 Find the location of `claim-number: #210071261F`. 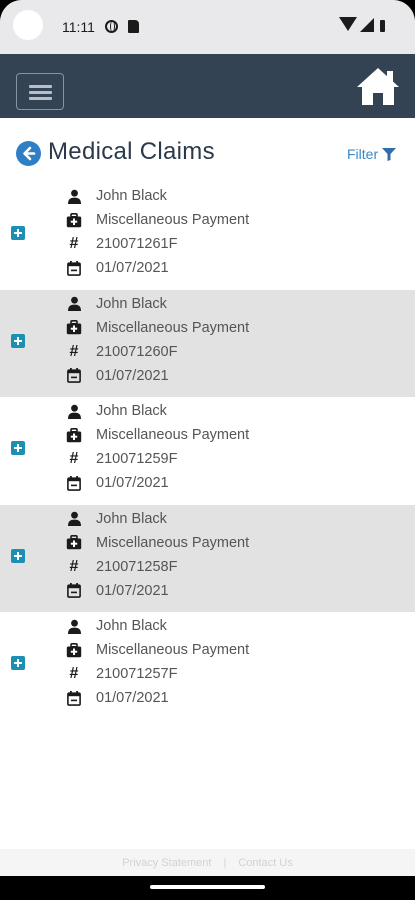

claim-number: #210071261F is located at coordinates (122, 244).